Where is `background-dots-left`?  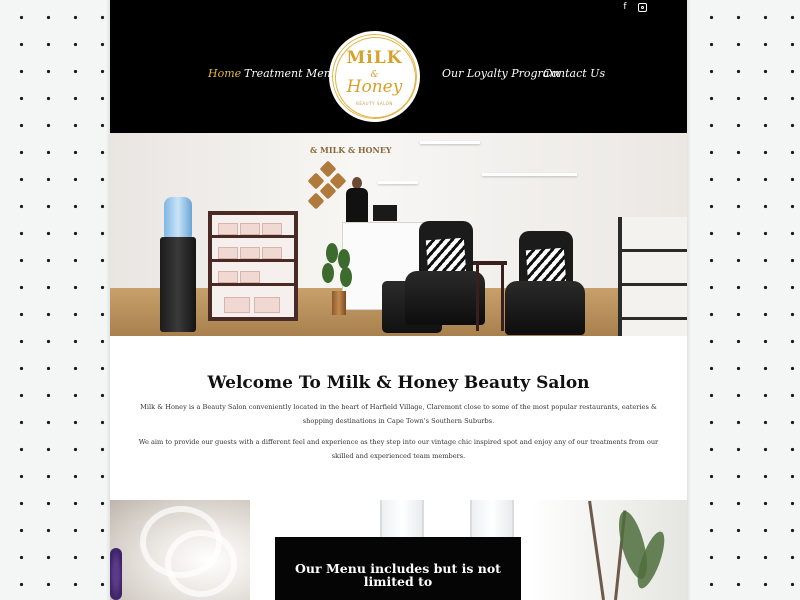 background-dots-left is located at coordinates (55, 300).